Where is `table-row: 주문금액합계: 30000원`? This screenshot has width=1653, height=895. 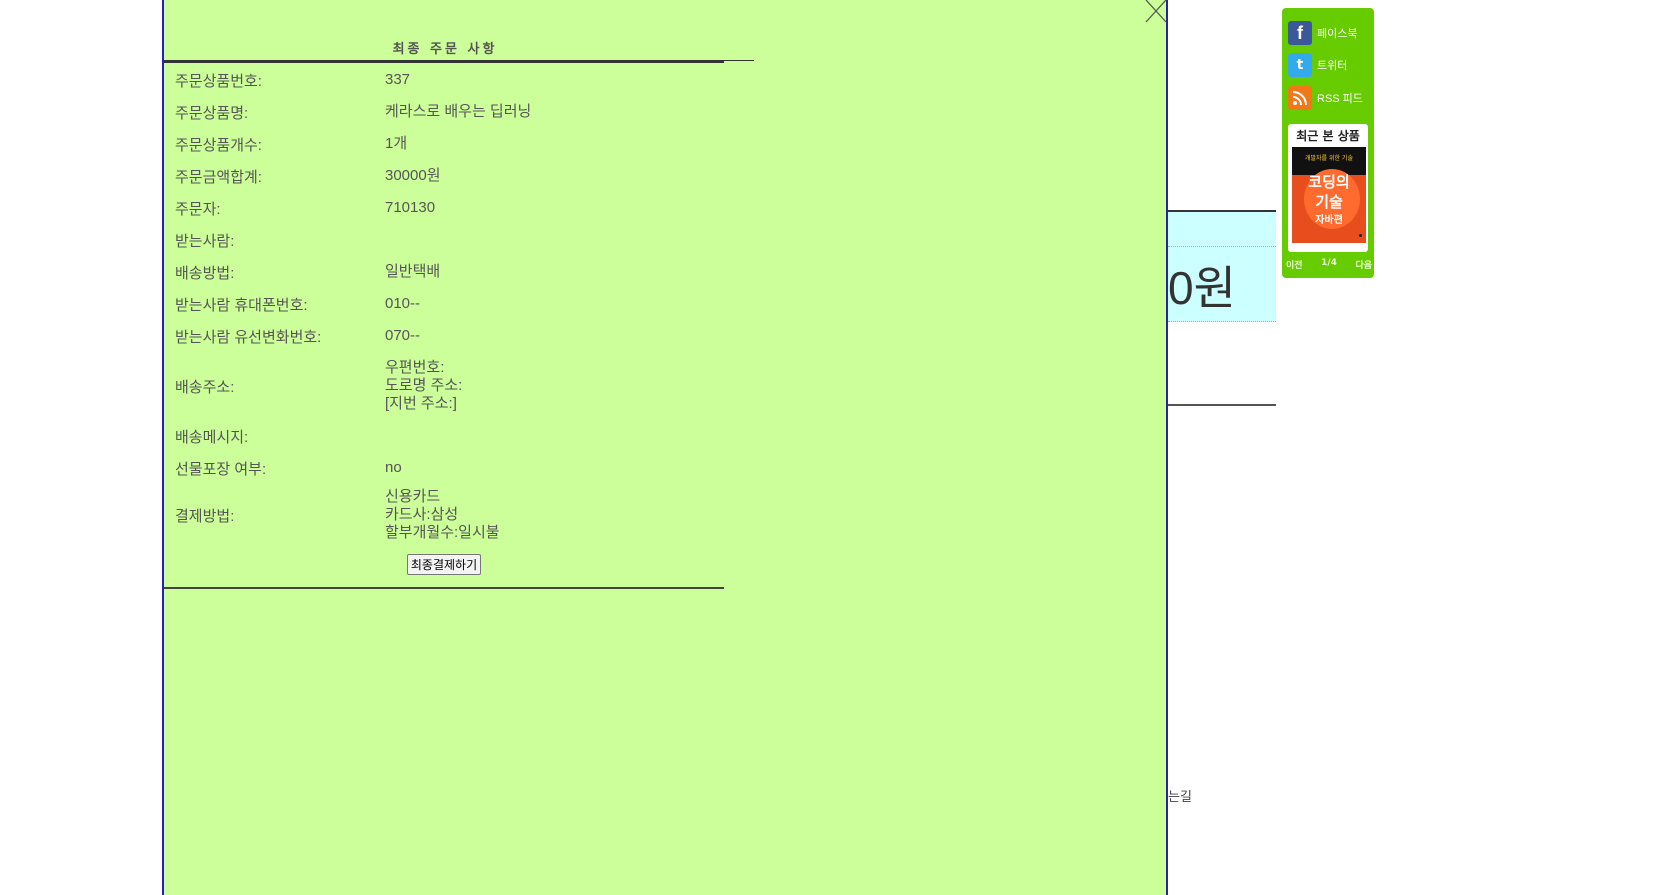 table-row: 주문금액합계: 30000원 is located at coordinates (444, 176).